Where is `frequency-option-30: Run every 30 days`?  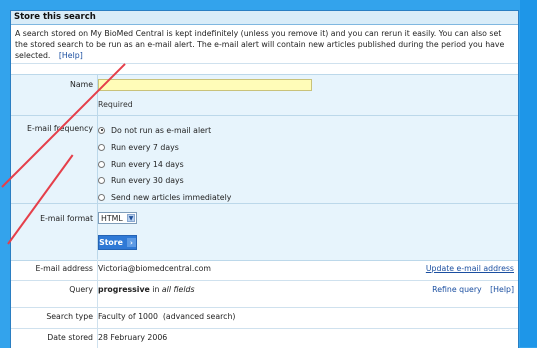 frequency-option-30: Run every 30 days is located at coordinates (141, 180).